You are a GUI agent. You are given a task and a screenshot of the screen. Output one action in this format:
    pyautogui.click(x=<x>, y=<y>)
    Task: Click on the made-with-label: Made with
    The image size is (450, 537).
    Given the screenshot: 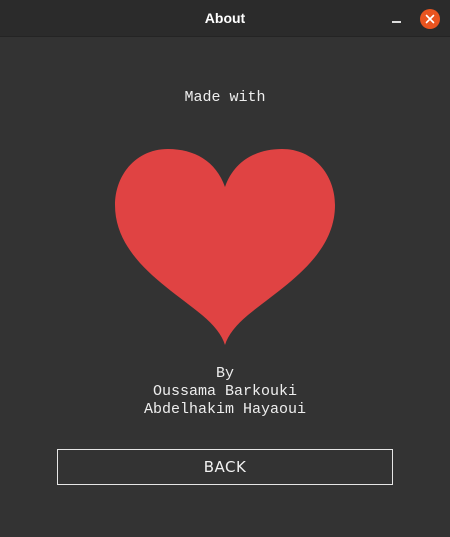 What is the action you would take?
    pyautogui.click(x=225, y=97)
    